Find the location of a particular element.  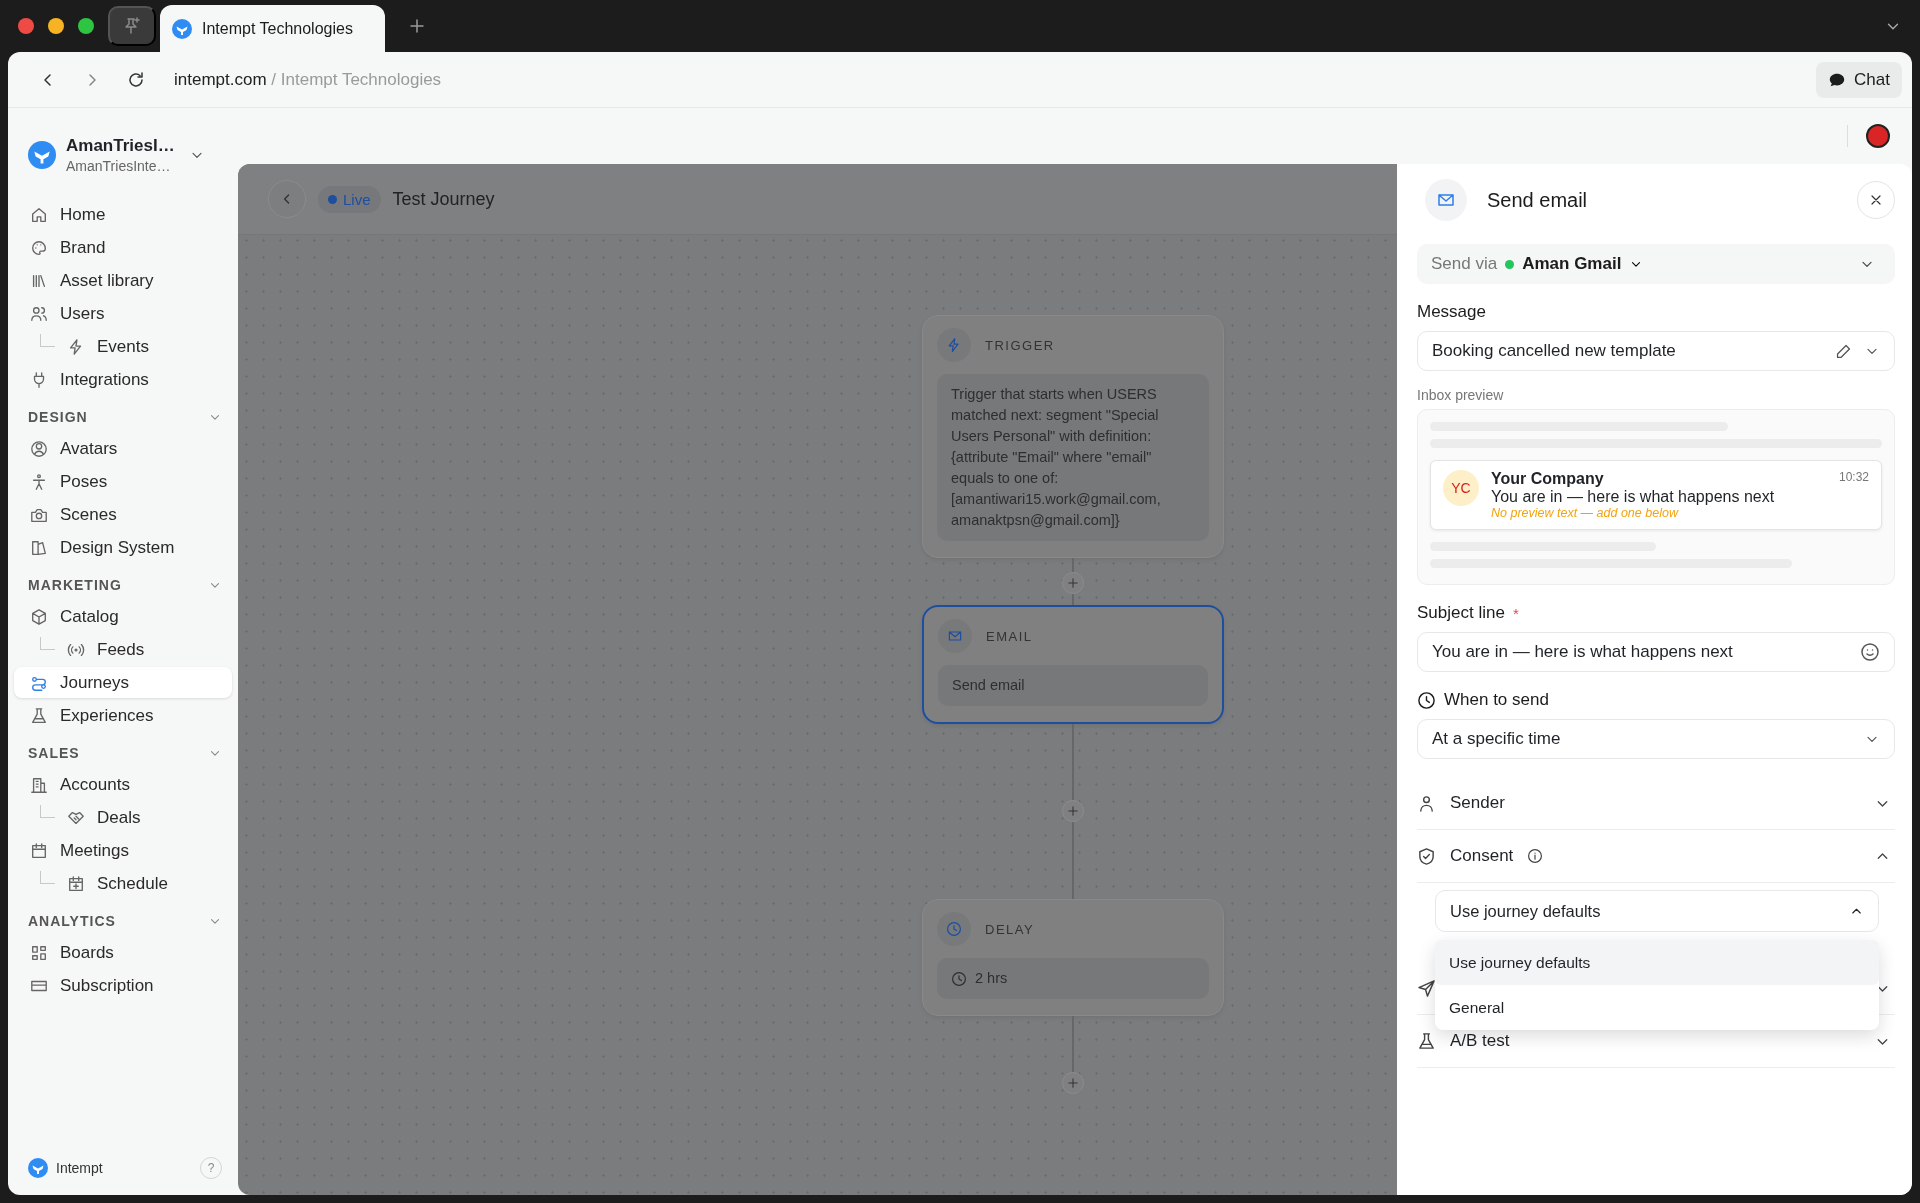

figure-icon is located at coordinates (39, 481).